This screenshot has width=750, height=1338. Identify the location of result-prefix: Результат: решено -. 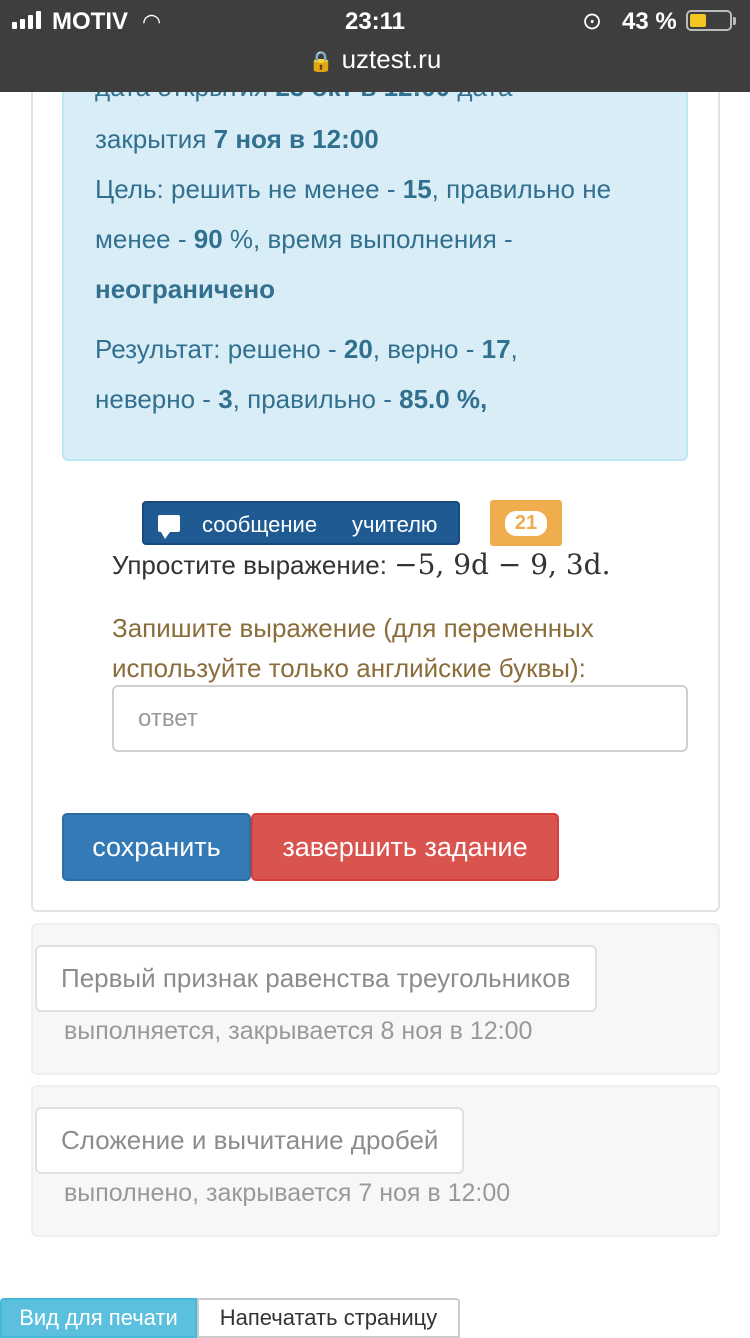
(216, 349).